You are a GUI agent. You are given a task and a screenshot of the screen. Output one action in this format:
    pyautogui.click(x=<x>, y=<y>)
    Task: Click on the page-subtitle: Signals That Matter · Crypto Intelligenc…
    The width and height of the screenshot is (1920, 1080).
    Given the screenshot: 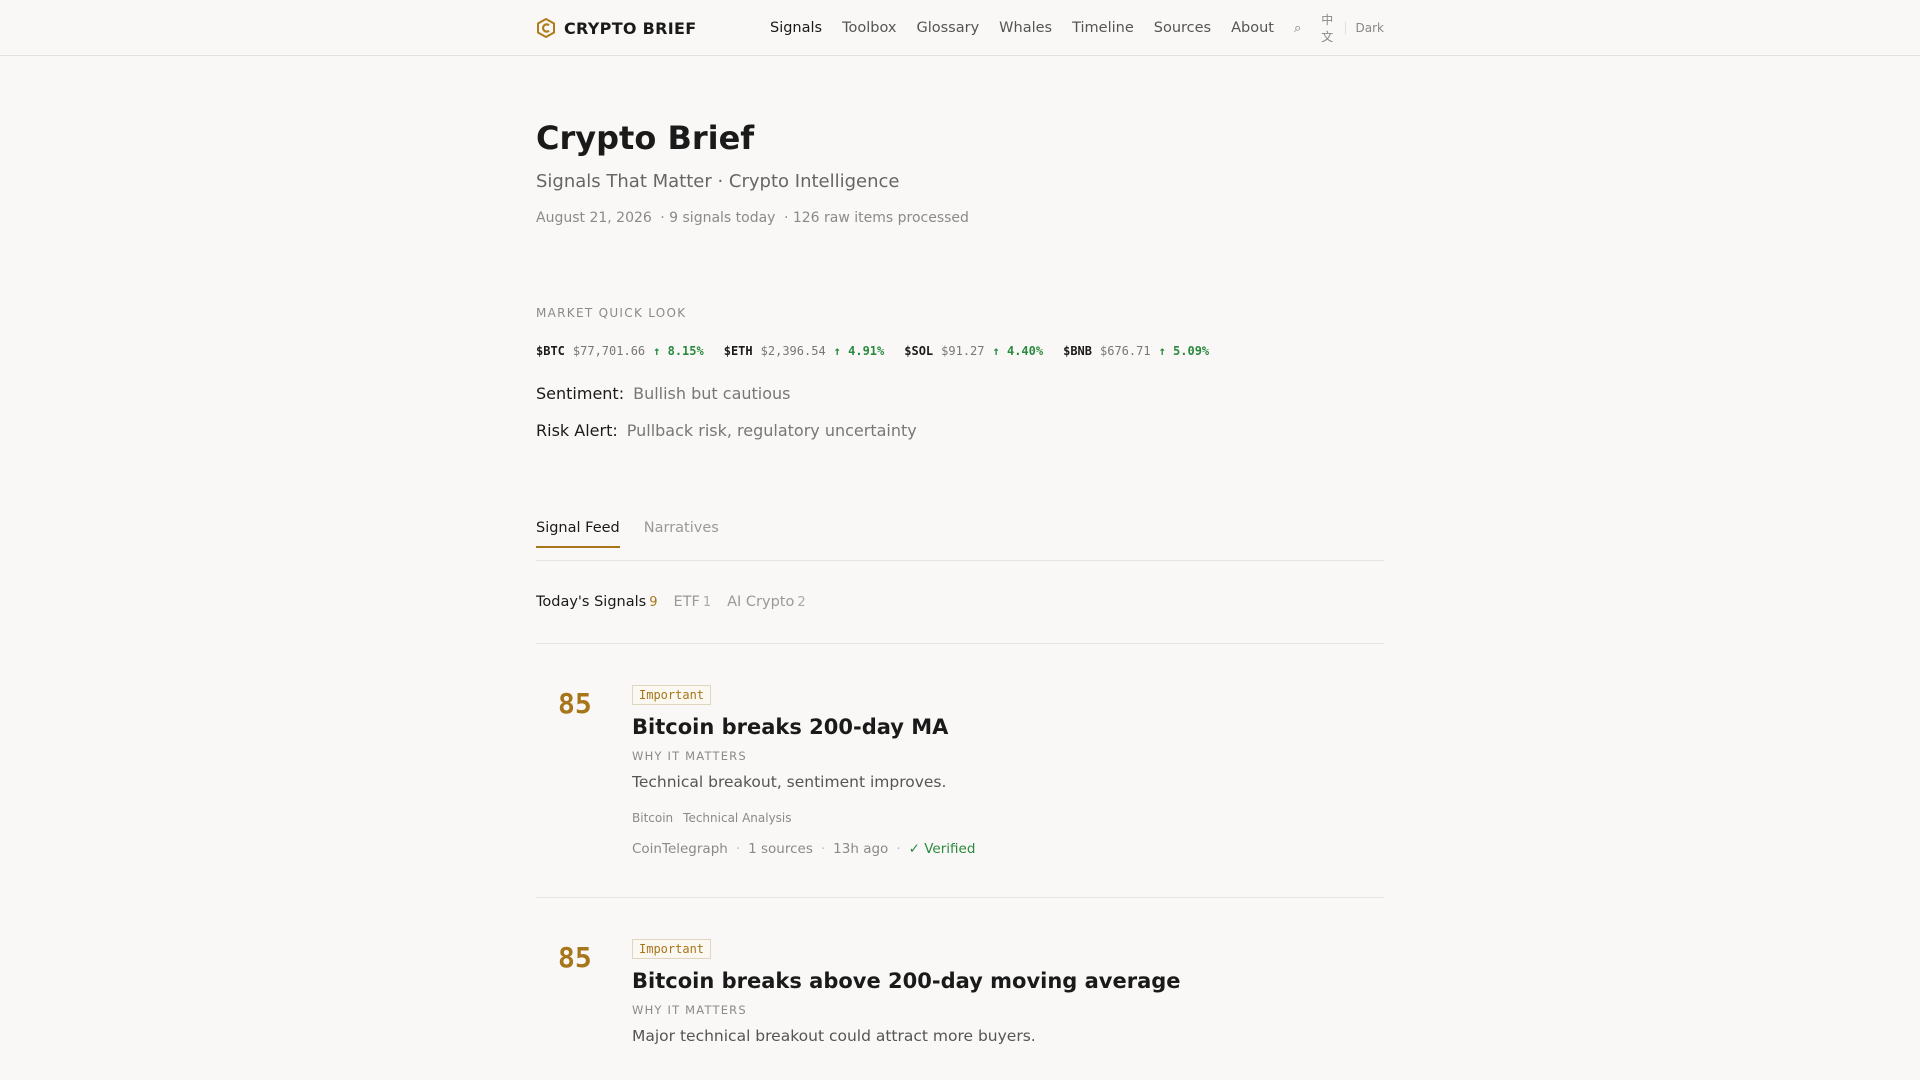 What is the action you would take?
    pyautogui.click(x=718, y=182)
    